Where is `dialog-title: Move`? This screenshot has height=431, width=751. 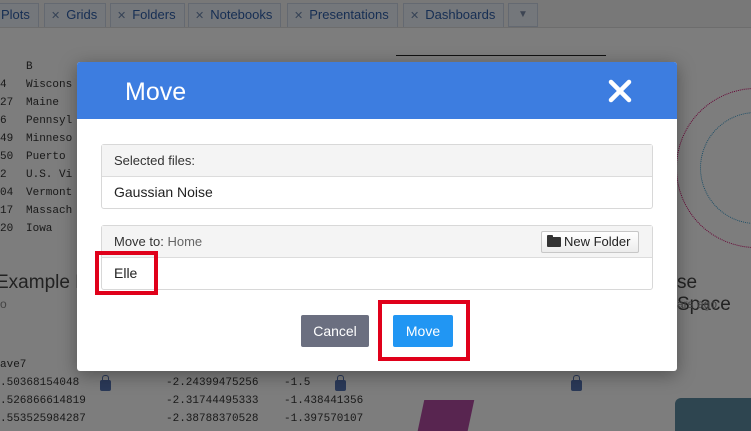
dialog-title: Move is located at coordinates (156, 92).